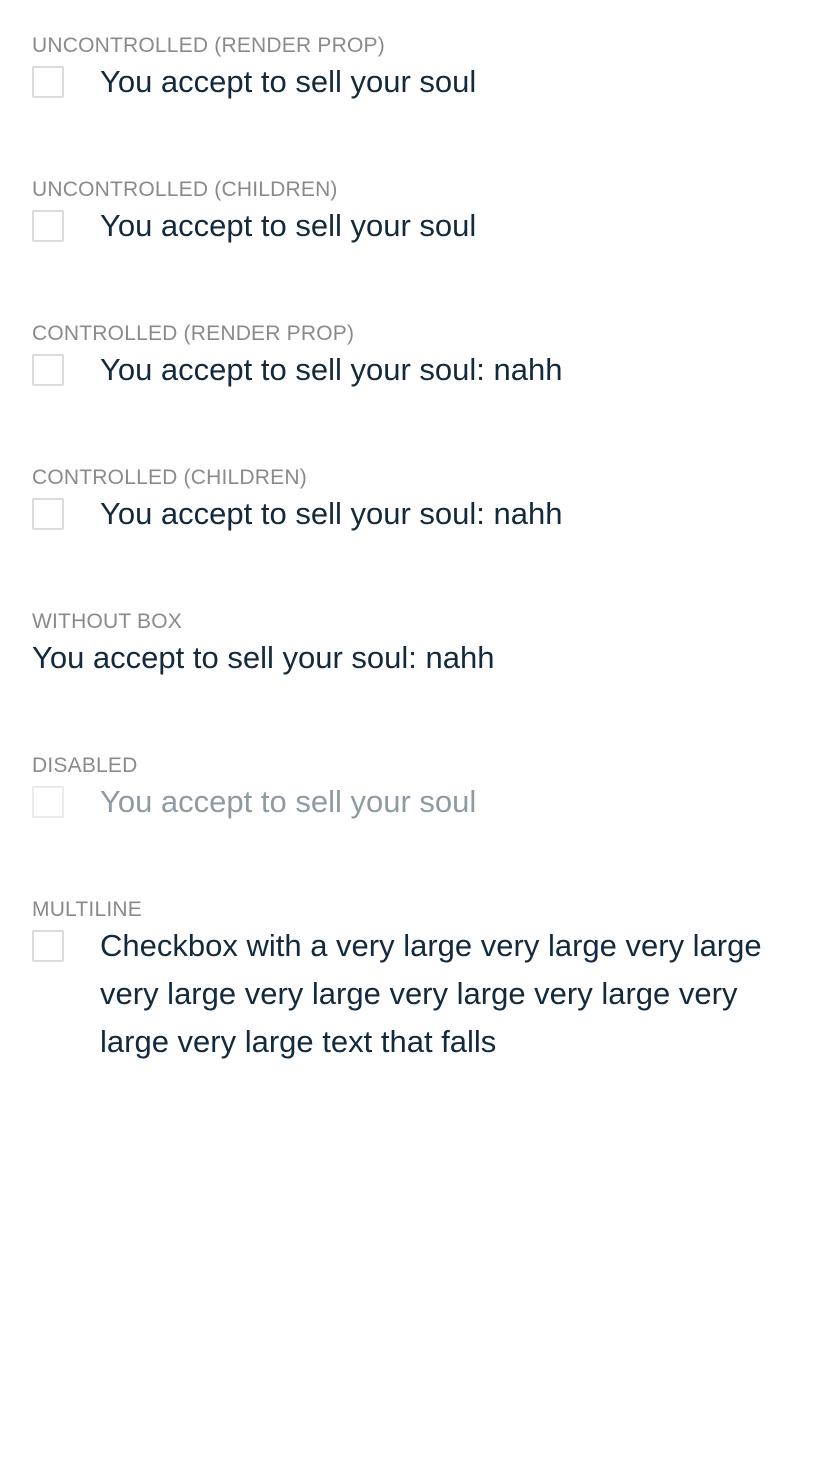  I want to click on section-disabled: DISABLED You accept to sell your soul, so click(412, 790).